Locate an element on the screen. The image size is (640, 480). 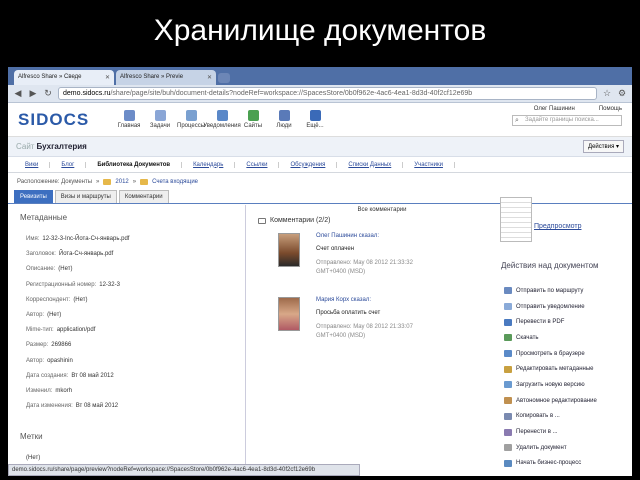
site-nav-item: Библиотека Документов is located at coordinates (134, 164).